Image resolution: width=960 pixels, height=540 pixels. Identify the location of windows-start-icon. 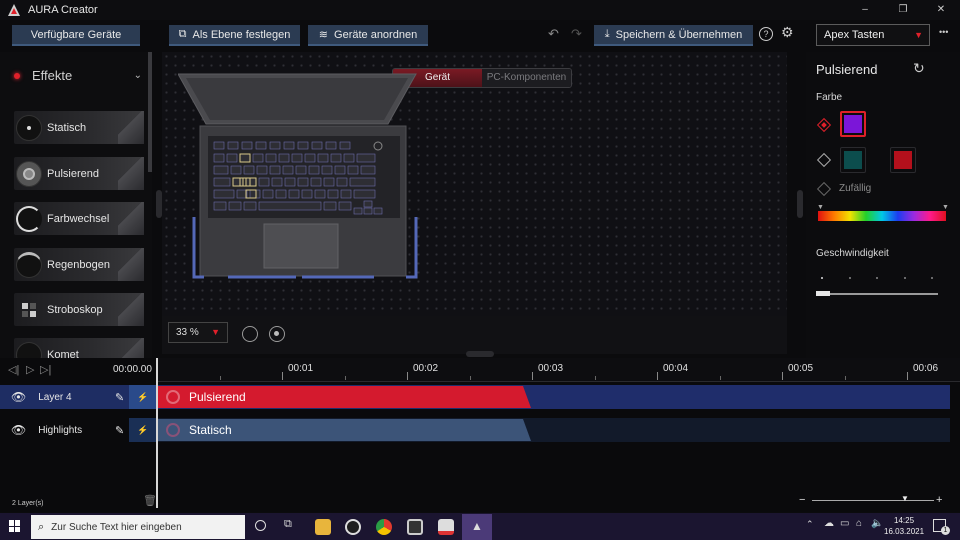
(15, 526).